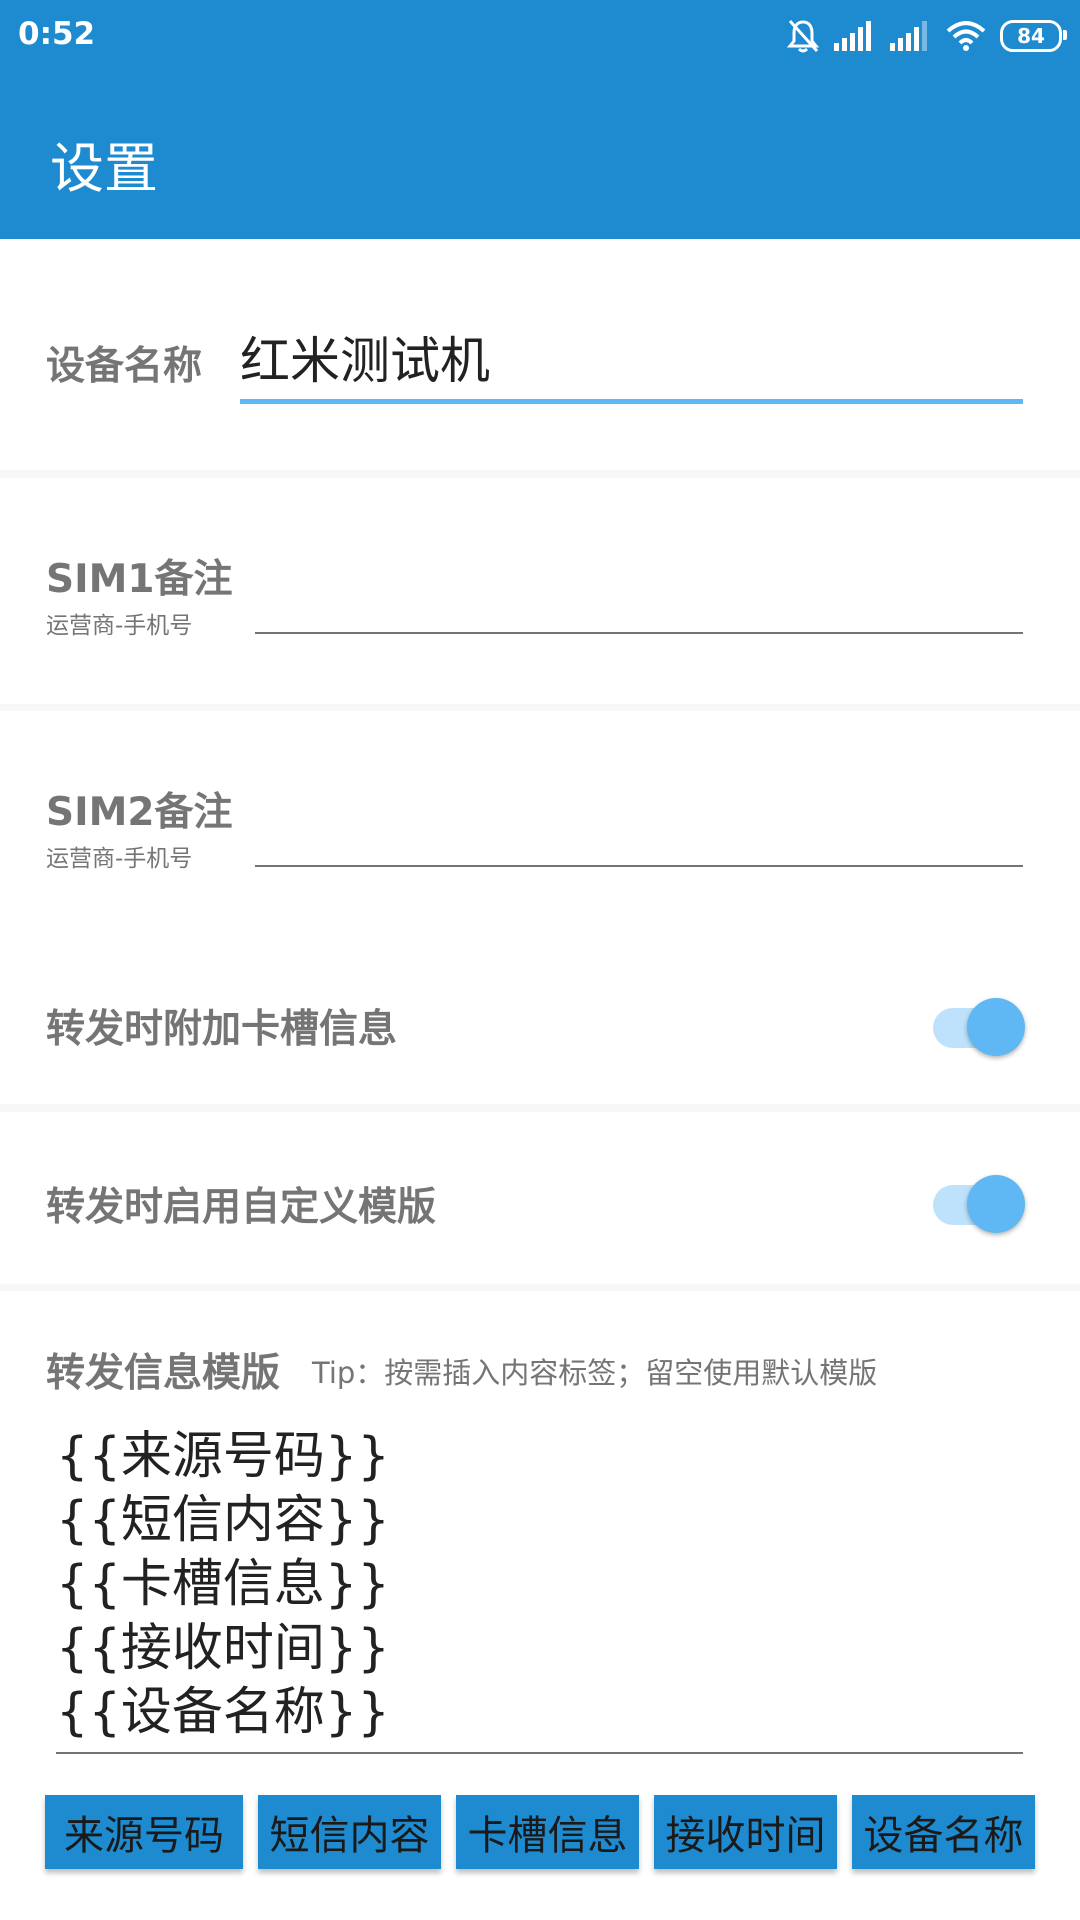 This screenshot has width=1080, height=1920. Describe the element at coordinates (639, 602) in the screenshot. I see `sim1-field` at that location.